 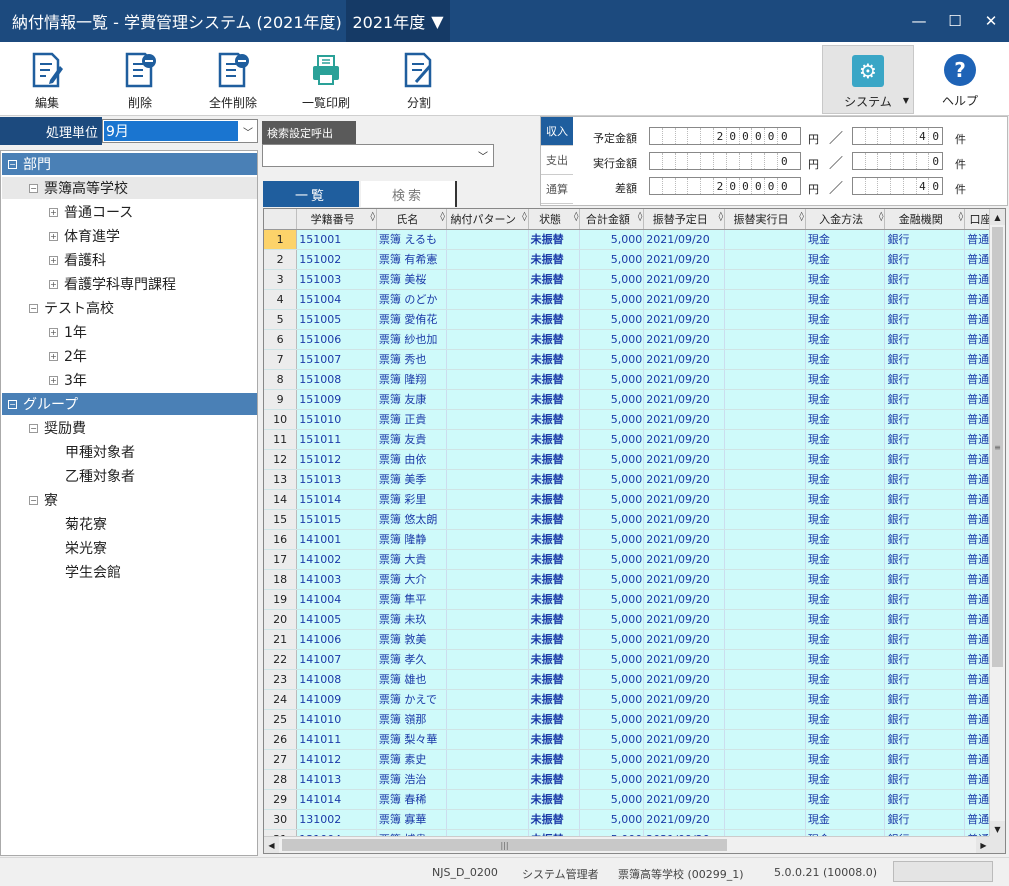 I want to click on table-cell: 票簿 大介, so click(x=411, y=579).